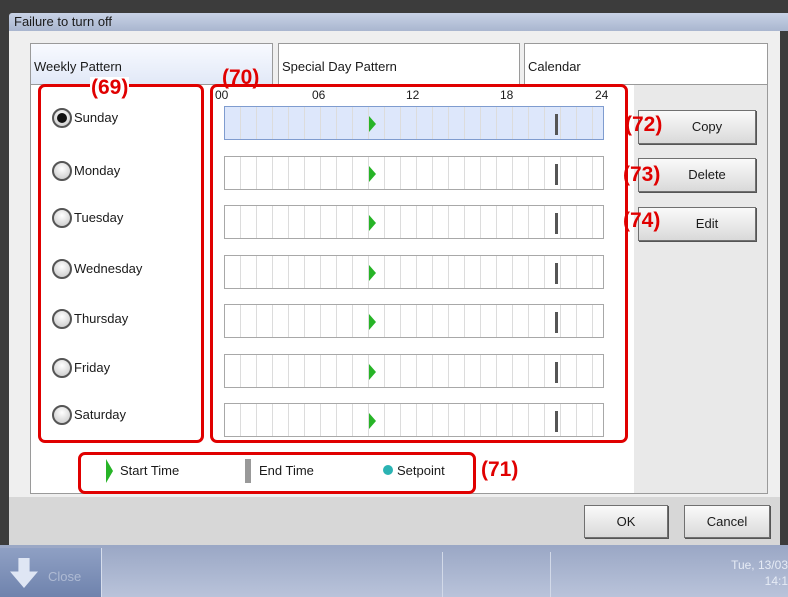  Describe the element at coordinates (626, 521) in the screenshot. I see `ok-button: OK` at that location.